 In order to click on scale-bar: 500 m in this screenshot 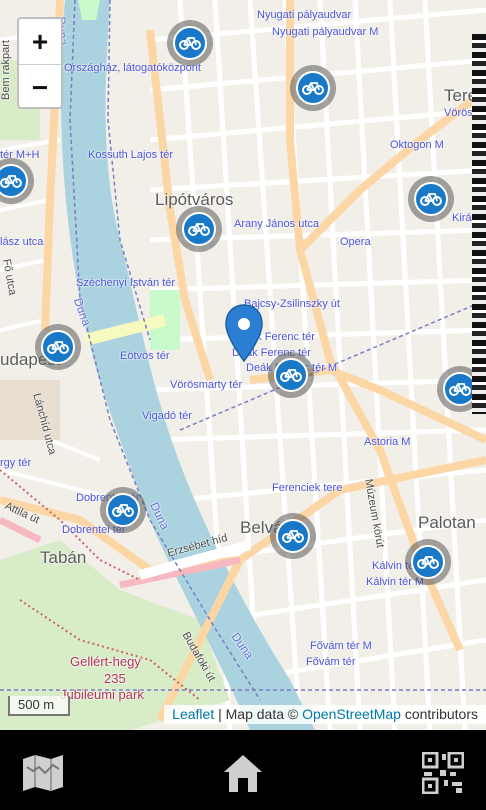, I will do `click(39, 706)`.